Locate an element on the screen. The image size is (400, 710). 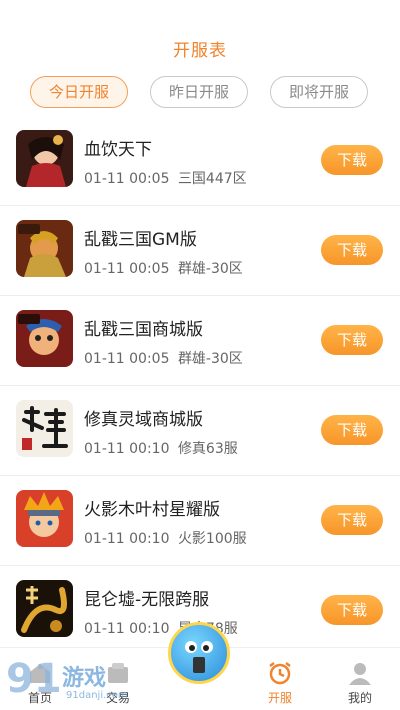
shop-icon is located at coordinates (118, 673).